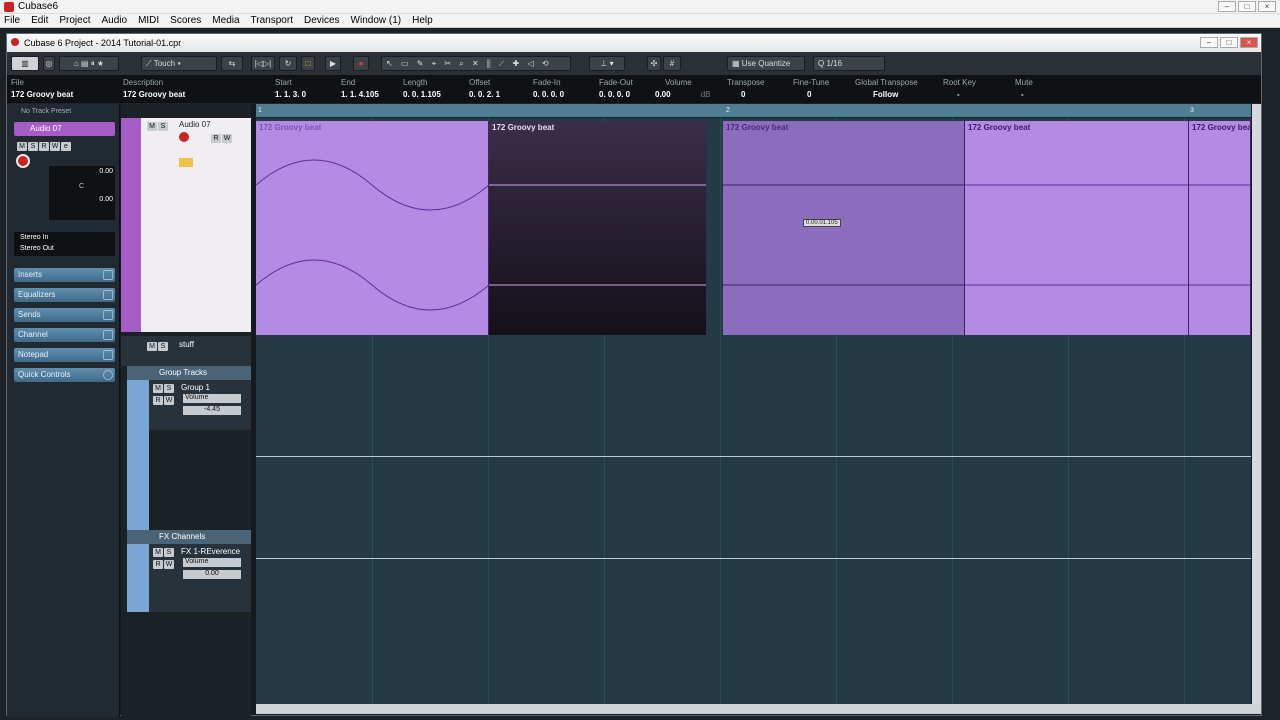  What do you see at coordinates (753, 456) in the screenshot?
I see `group-automation-line` at bounding box center [753, 456].